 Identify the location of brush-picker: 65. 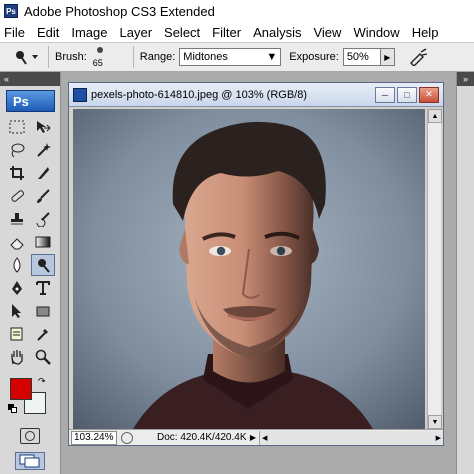
(102, 57).